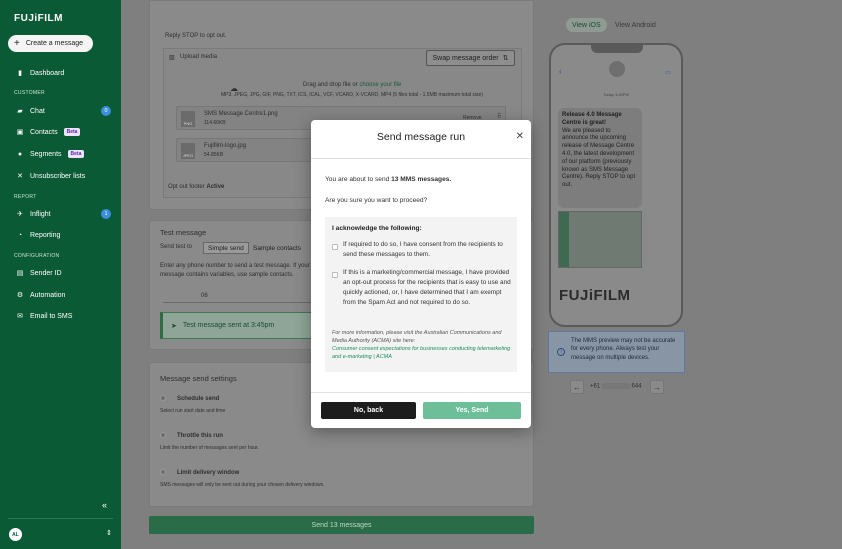  Describe the element at coordinates (616, 94) in the screenshot. I see `message-time: Today 3:45PM` at that location.